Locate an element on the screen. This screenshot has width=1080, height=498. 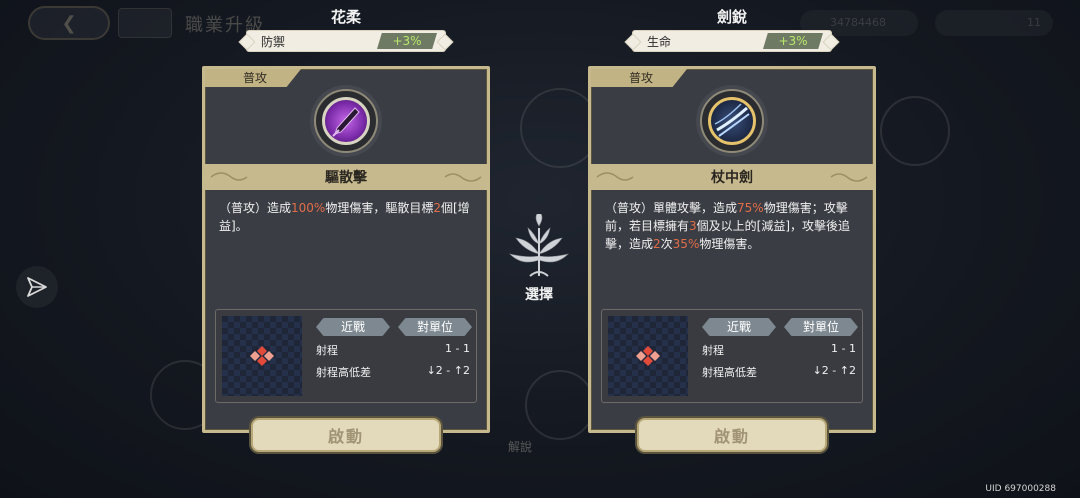
desc-highlight: 75% is located at coordinates (750, 208).